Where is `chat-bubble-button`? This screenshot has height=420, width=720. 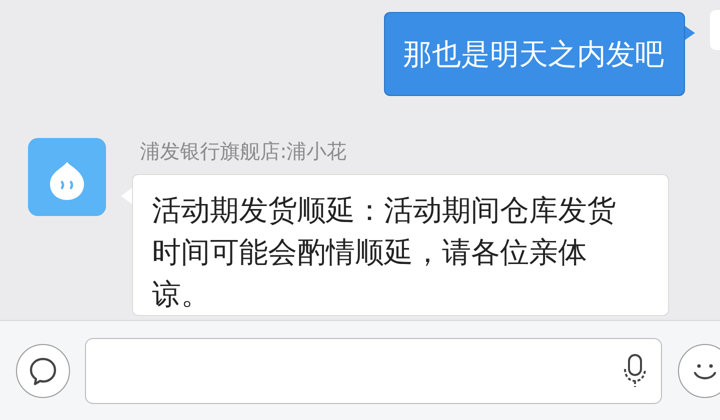
chat-bubble-button is located at coordinates (43, 371).